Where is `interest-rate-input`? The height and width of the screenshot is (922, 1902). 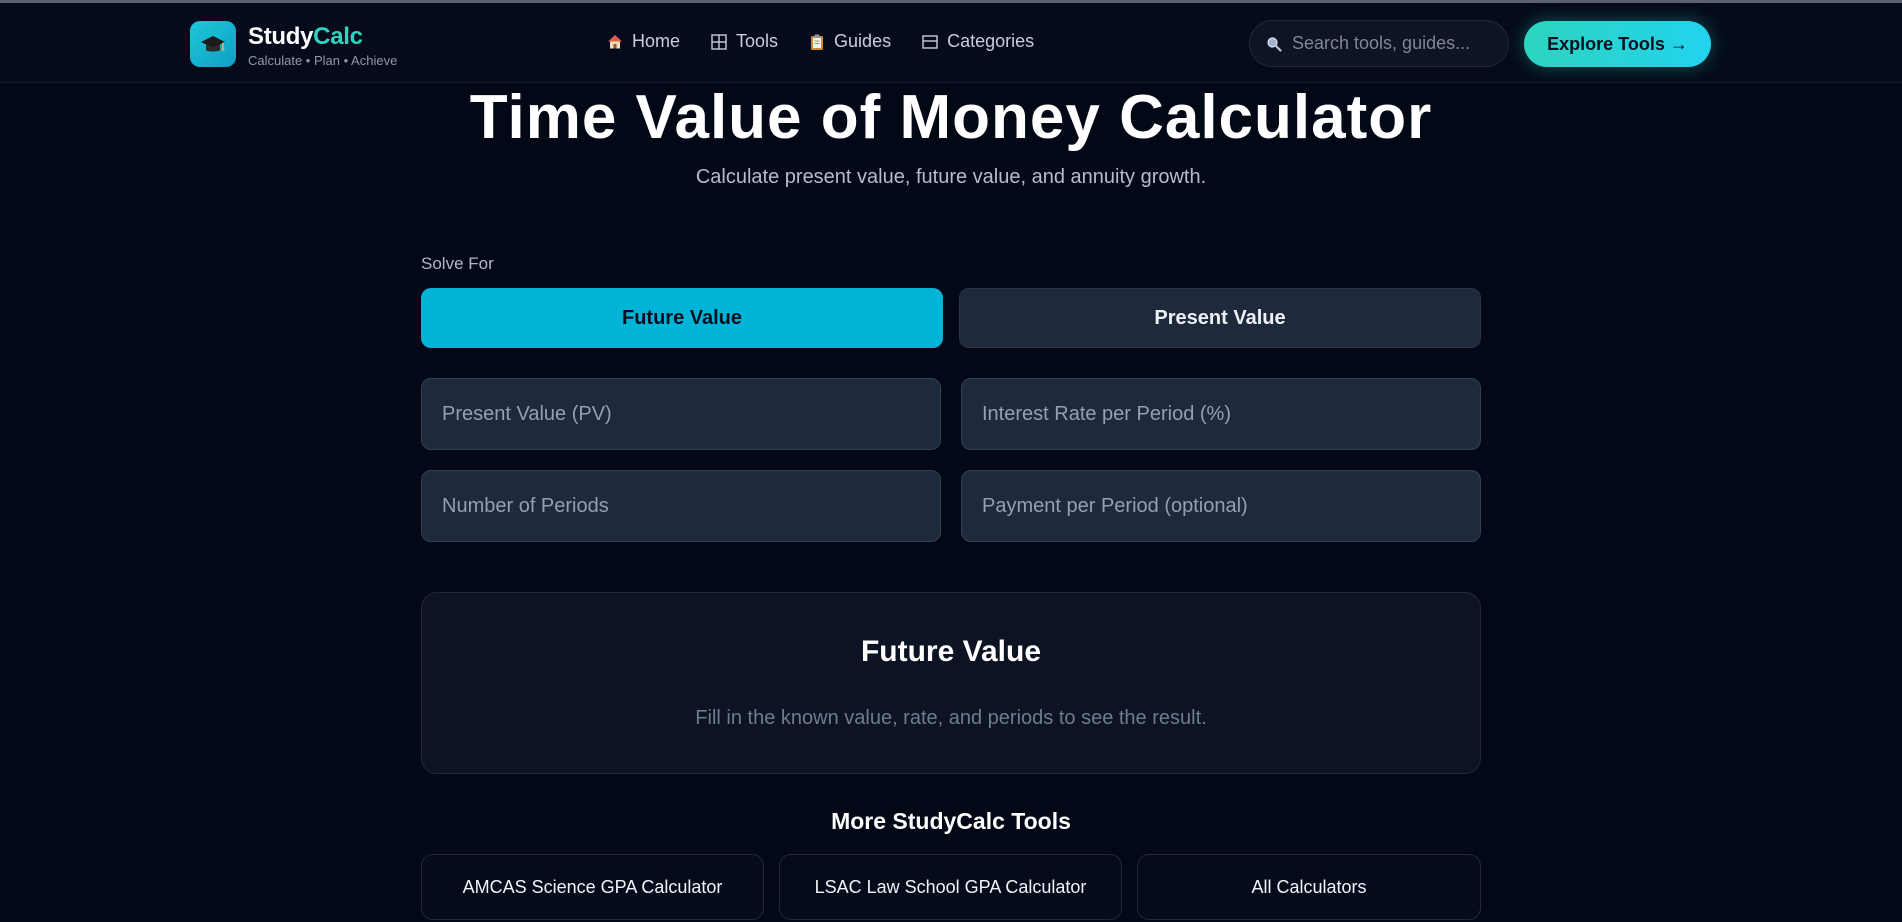
interest-rate-input is located at coordinates (1221, 414).